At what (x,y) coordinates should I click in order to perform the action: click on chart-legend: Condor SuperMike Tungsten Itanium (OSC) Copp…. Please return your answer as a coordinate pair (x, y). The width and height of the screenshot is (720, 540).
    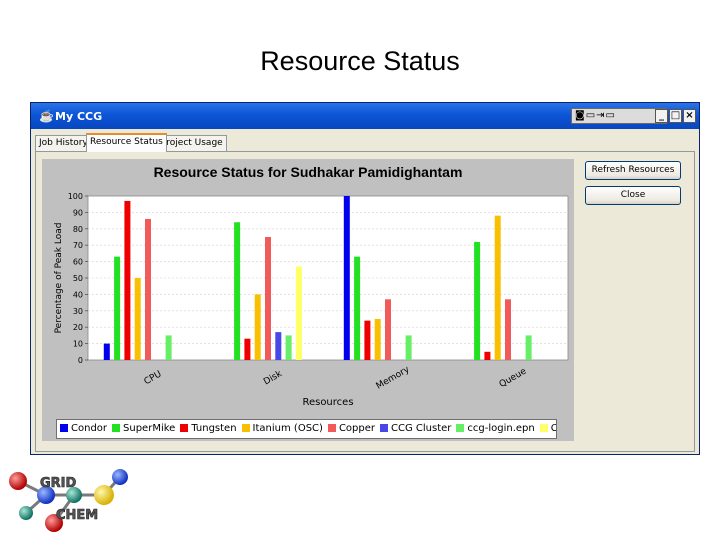
    Looking at the image, I should click on (306, 429).